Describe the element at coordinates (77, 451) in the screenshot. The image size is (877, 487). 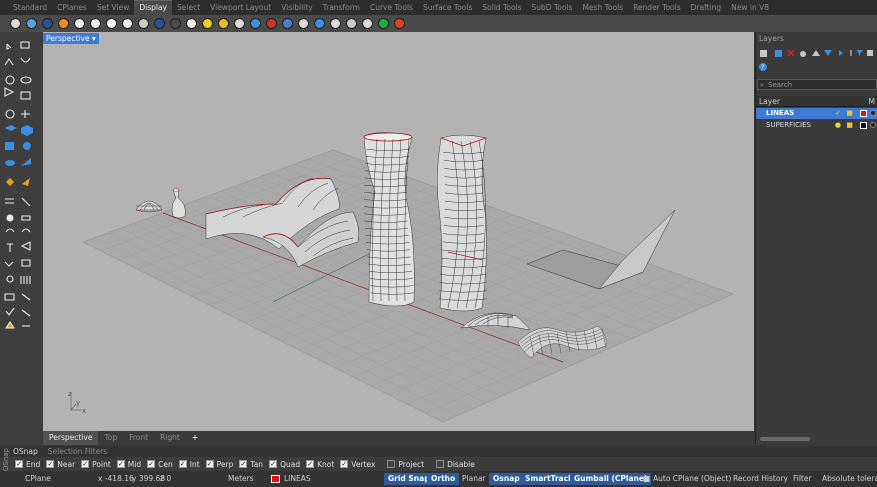
I see `osnap-tab-selection-filters: Selection Filters` at that location.